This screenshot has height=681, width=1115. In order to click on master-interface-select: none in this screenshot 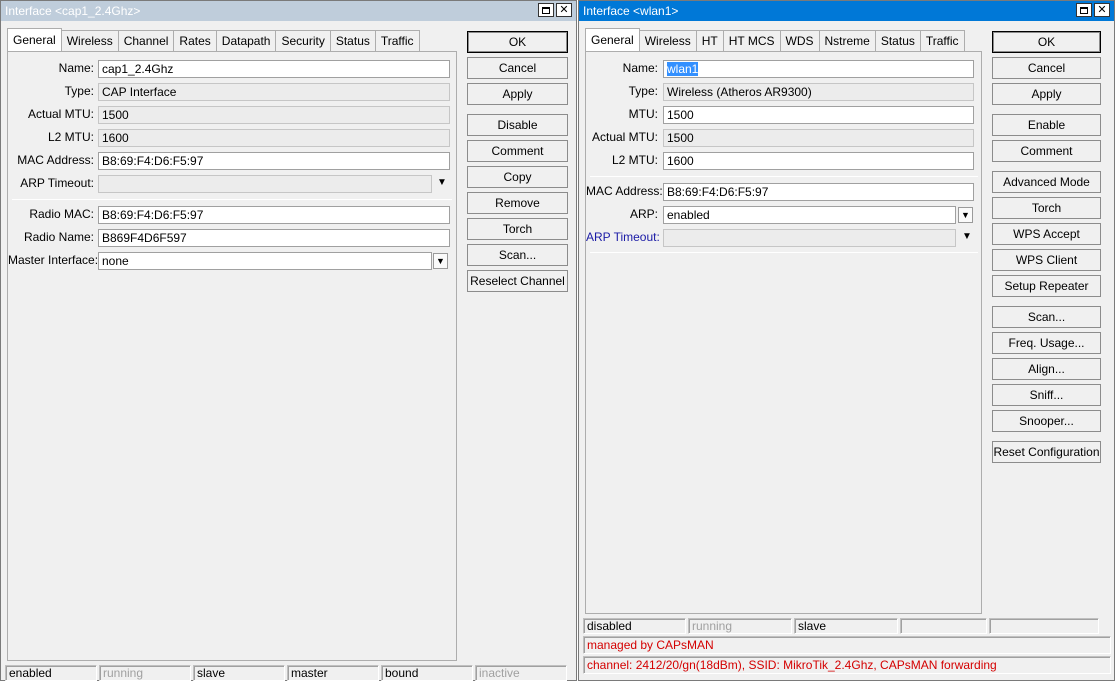, I will do `click(265, 261)`.